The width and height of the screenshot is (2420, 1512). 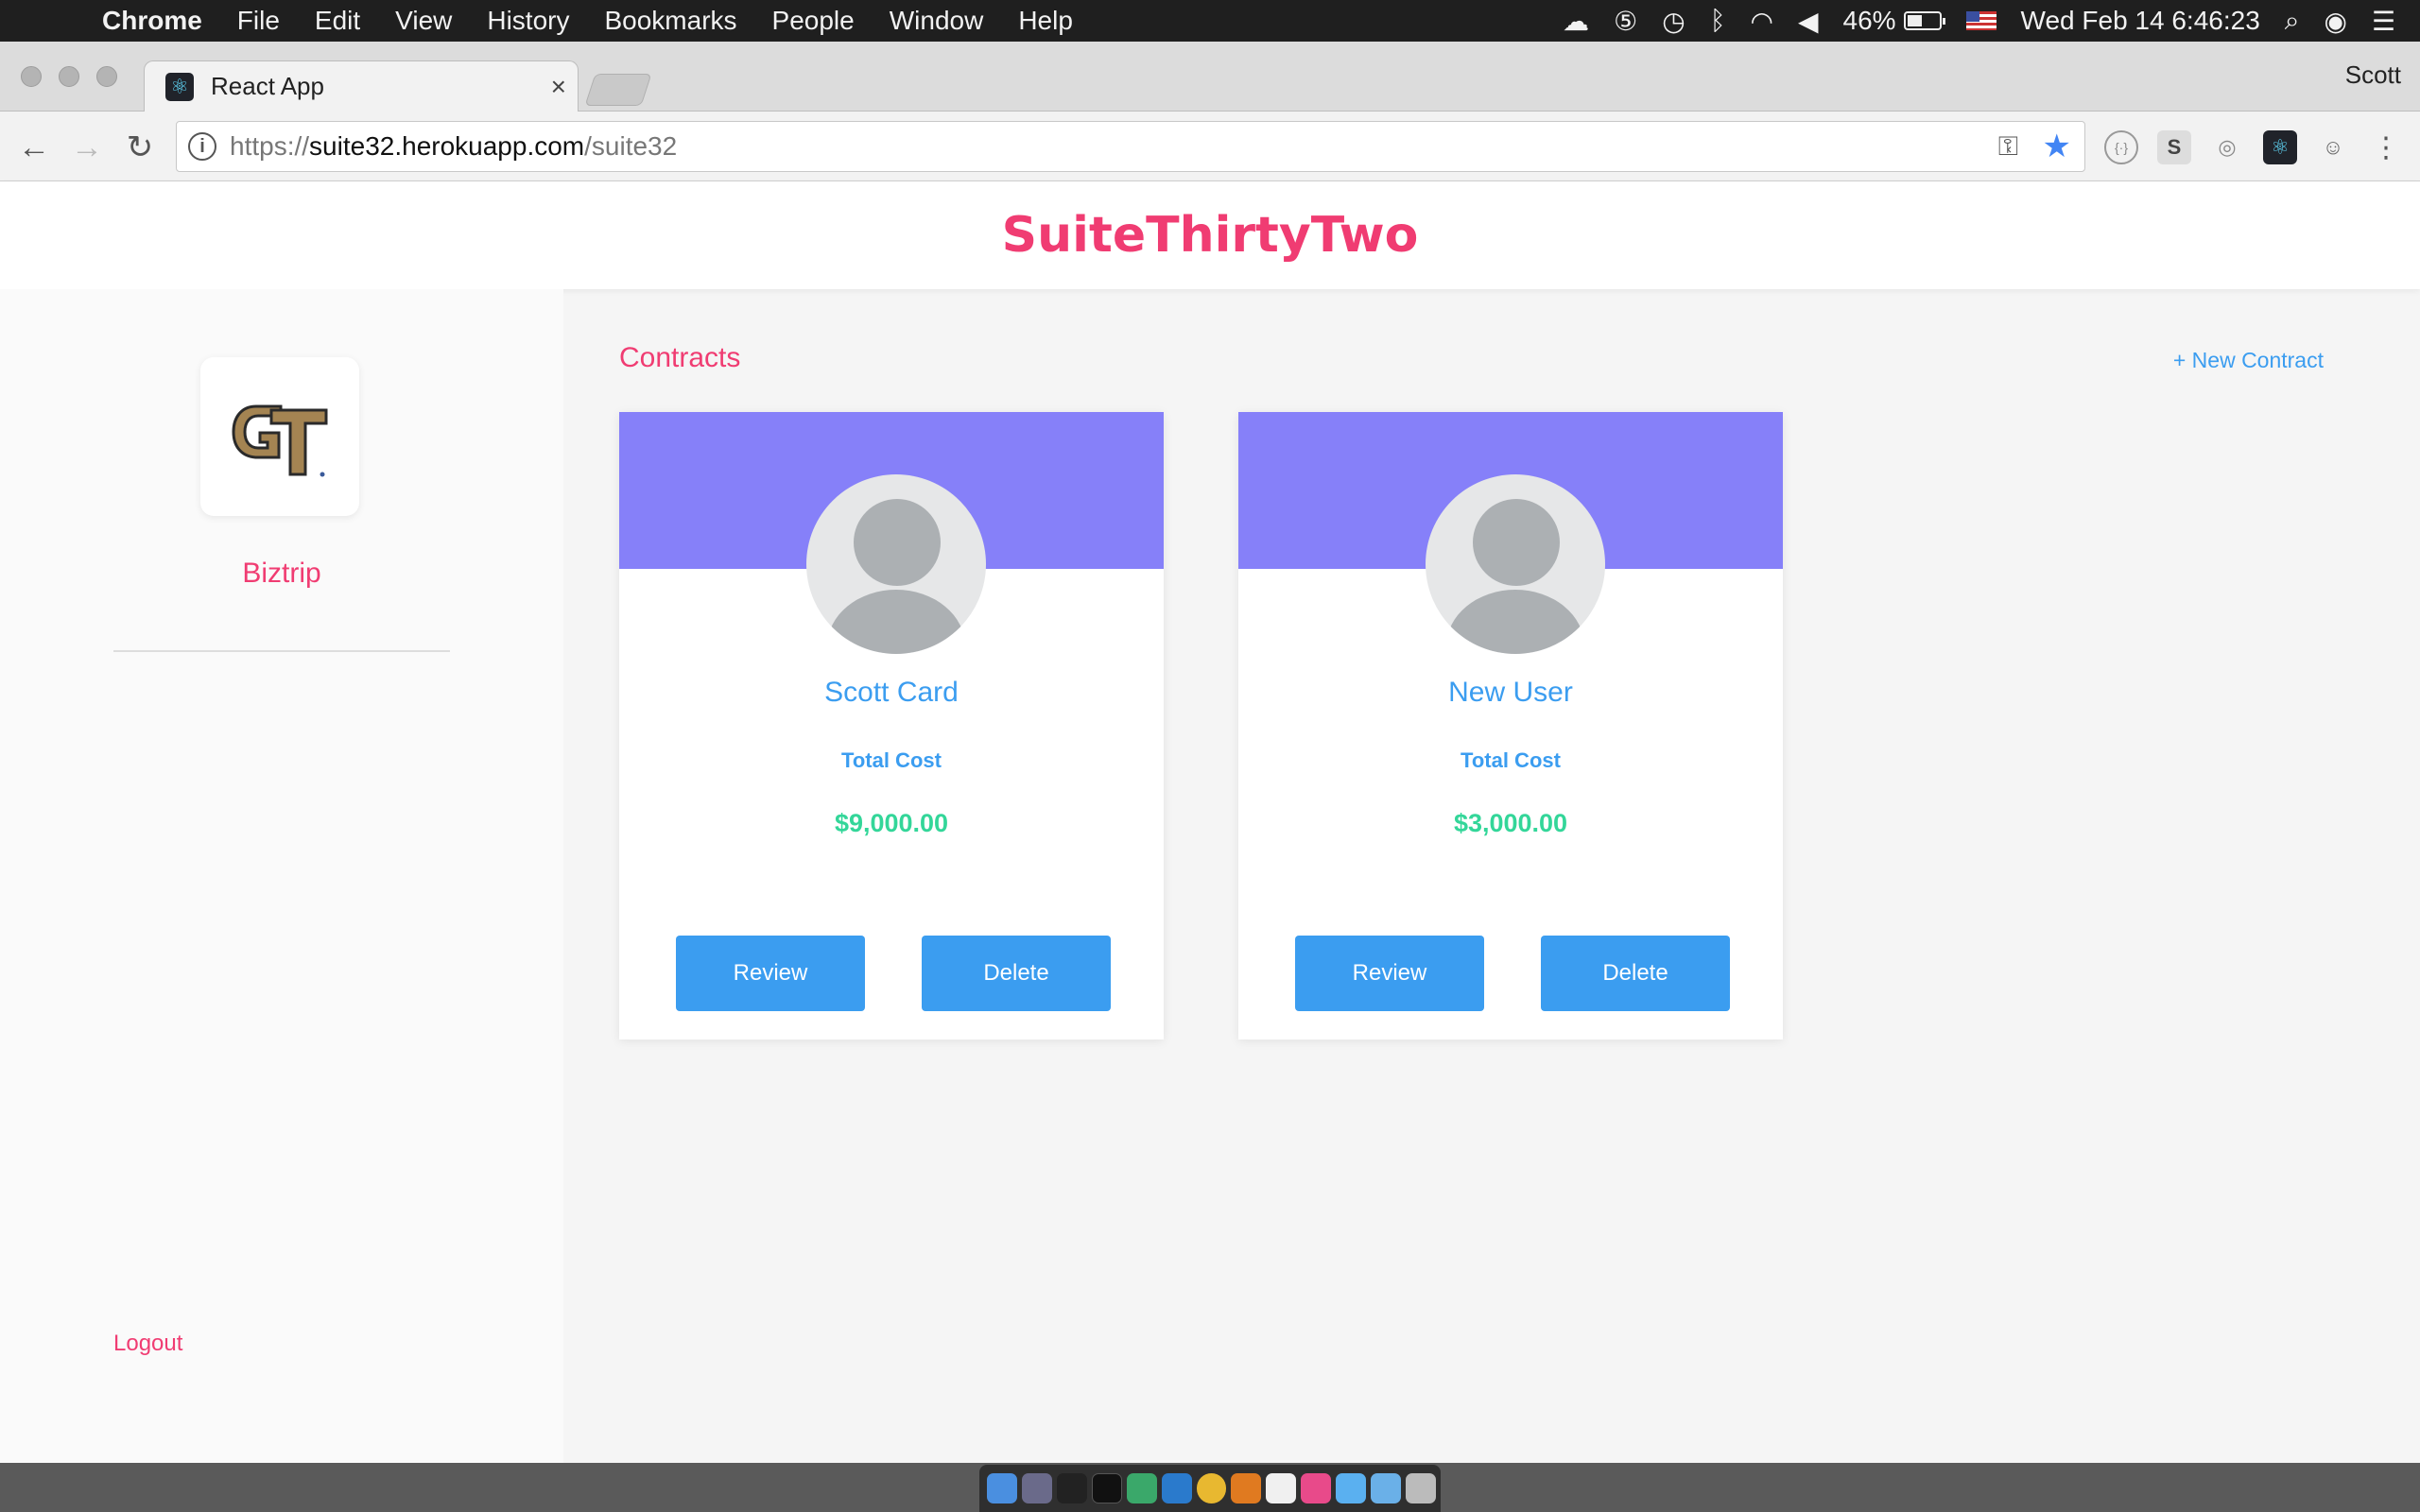 What do you see at coordinates (1421, 1488) in the screenshot?
I see `trash-icon` at bounding box center [1421, 1488].